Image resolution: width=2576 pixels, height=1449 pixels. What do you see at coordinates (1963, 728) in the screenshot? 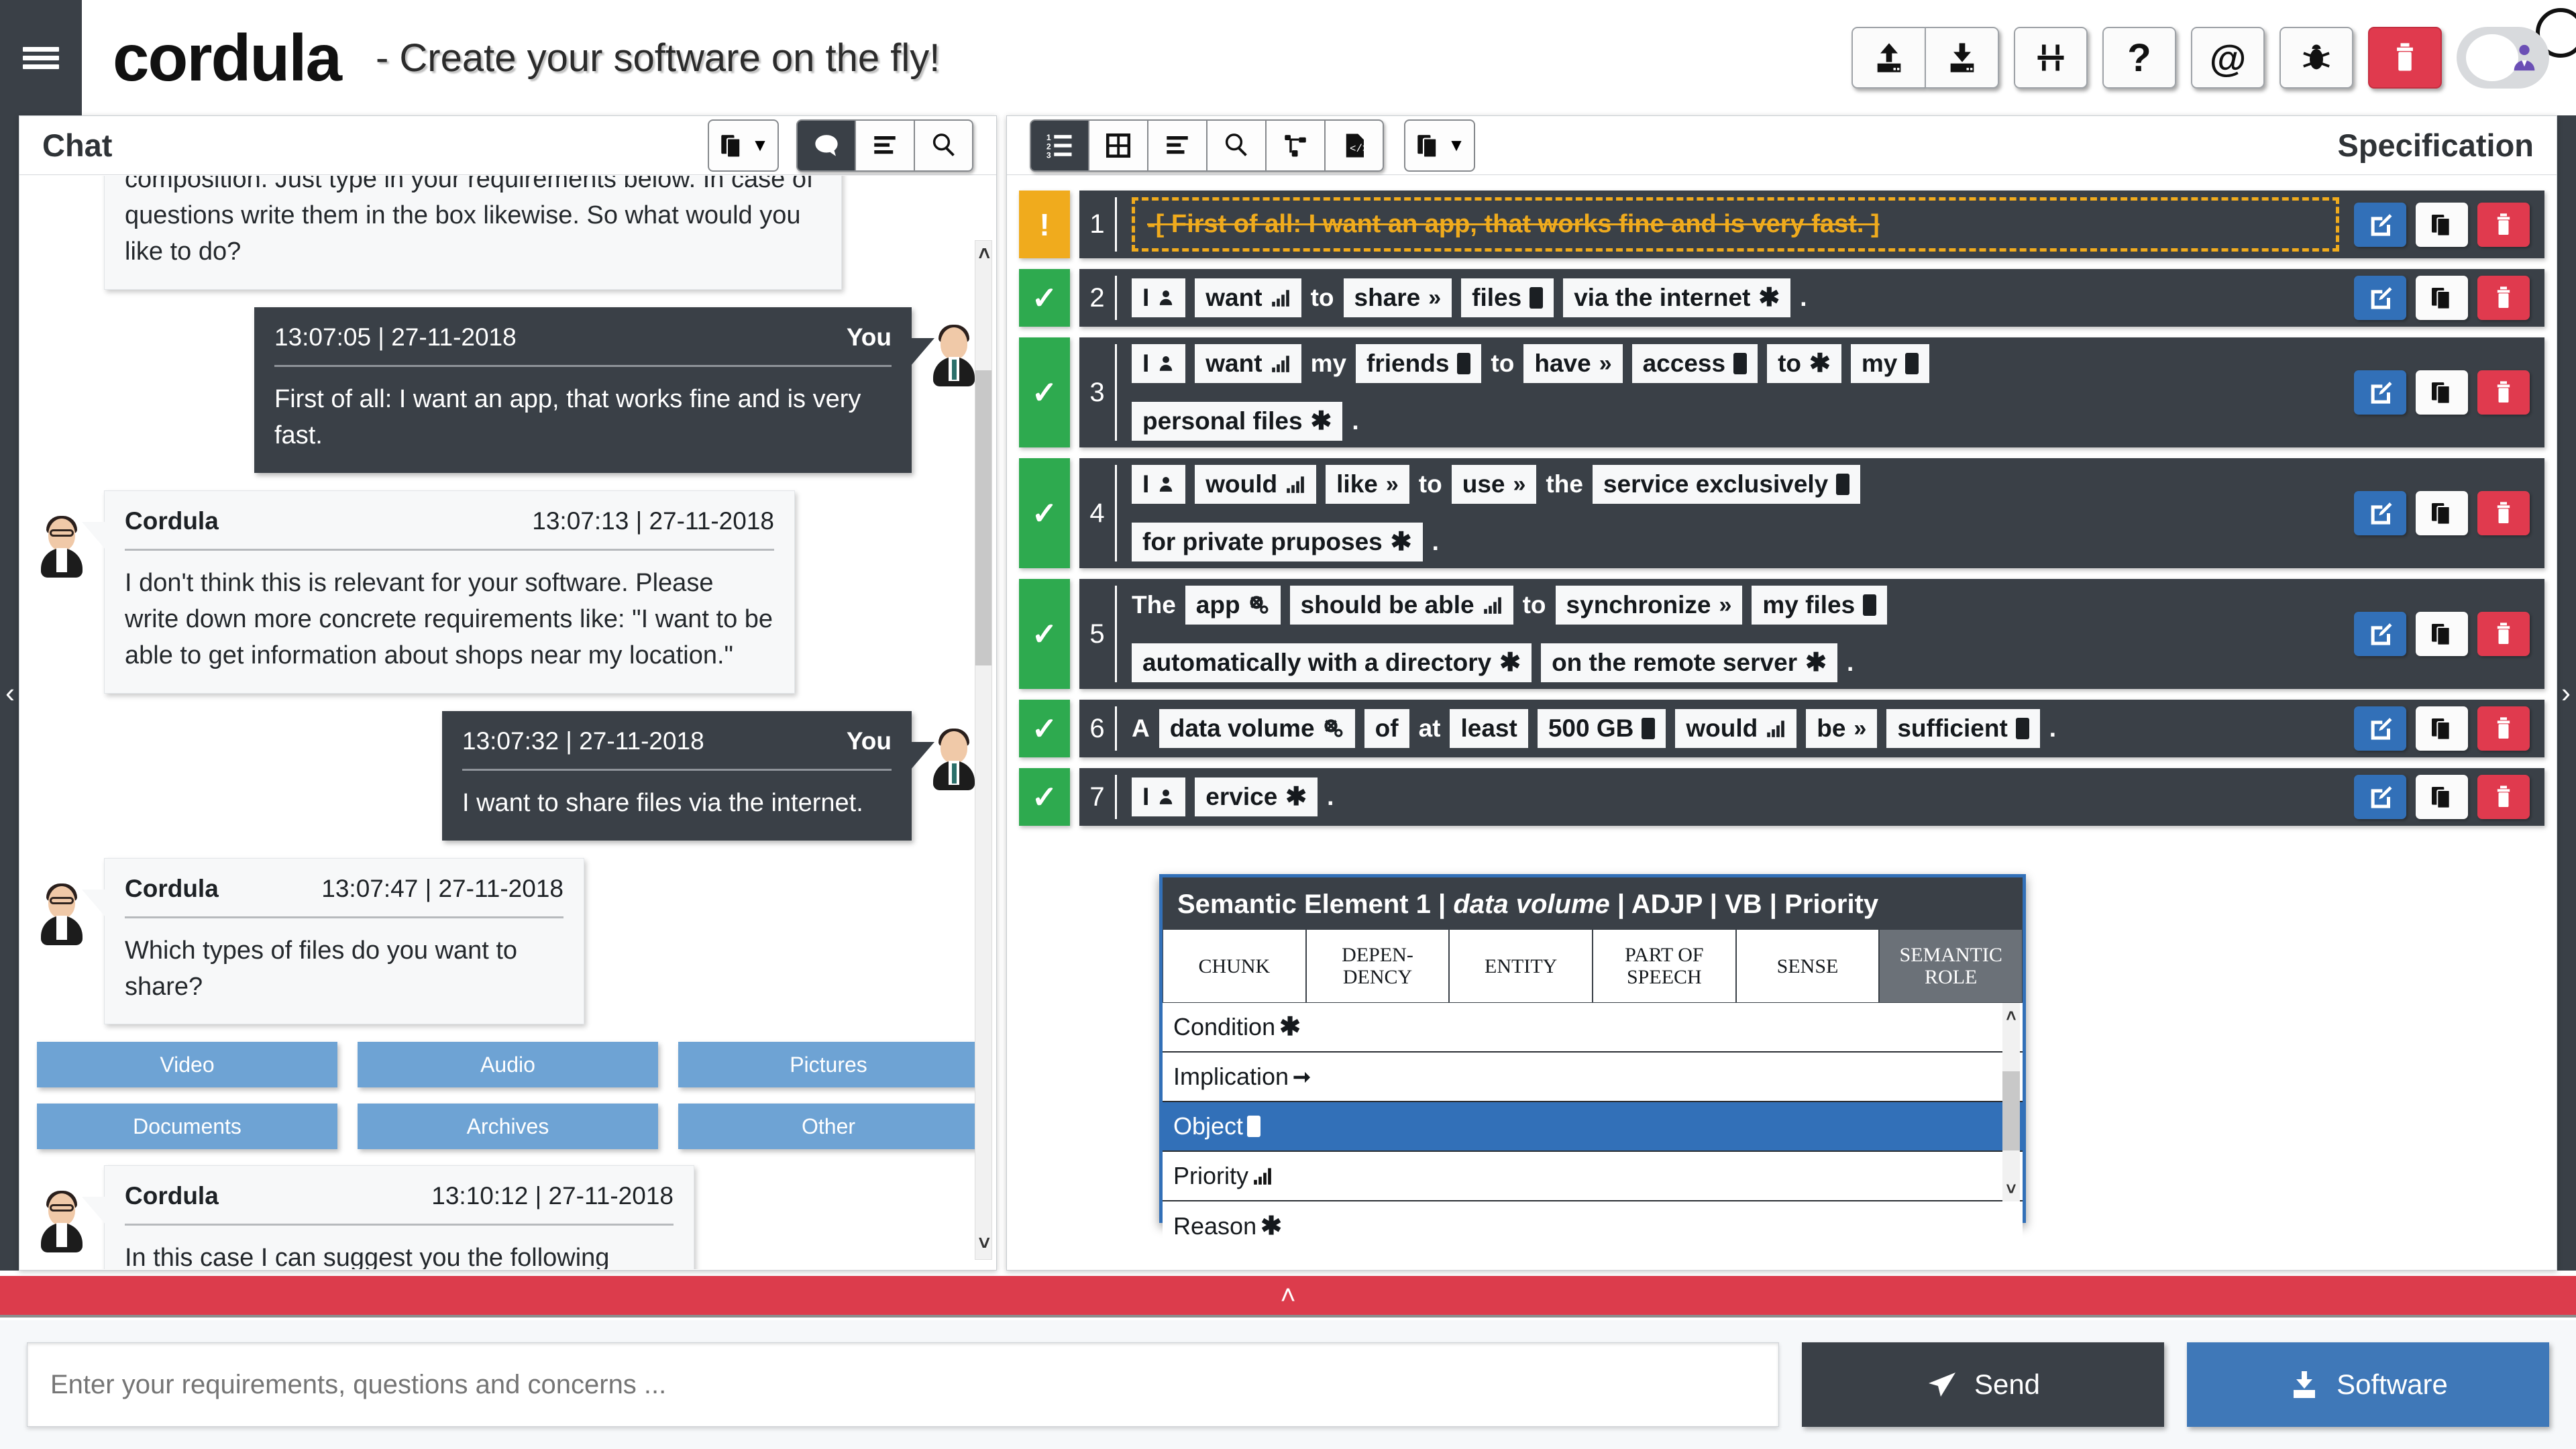
I see `chunk-token: sufficient` at bounding box center [1963, 728].